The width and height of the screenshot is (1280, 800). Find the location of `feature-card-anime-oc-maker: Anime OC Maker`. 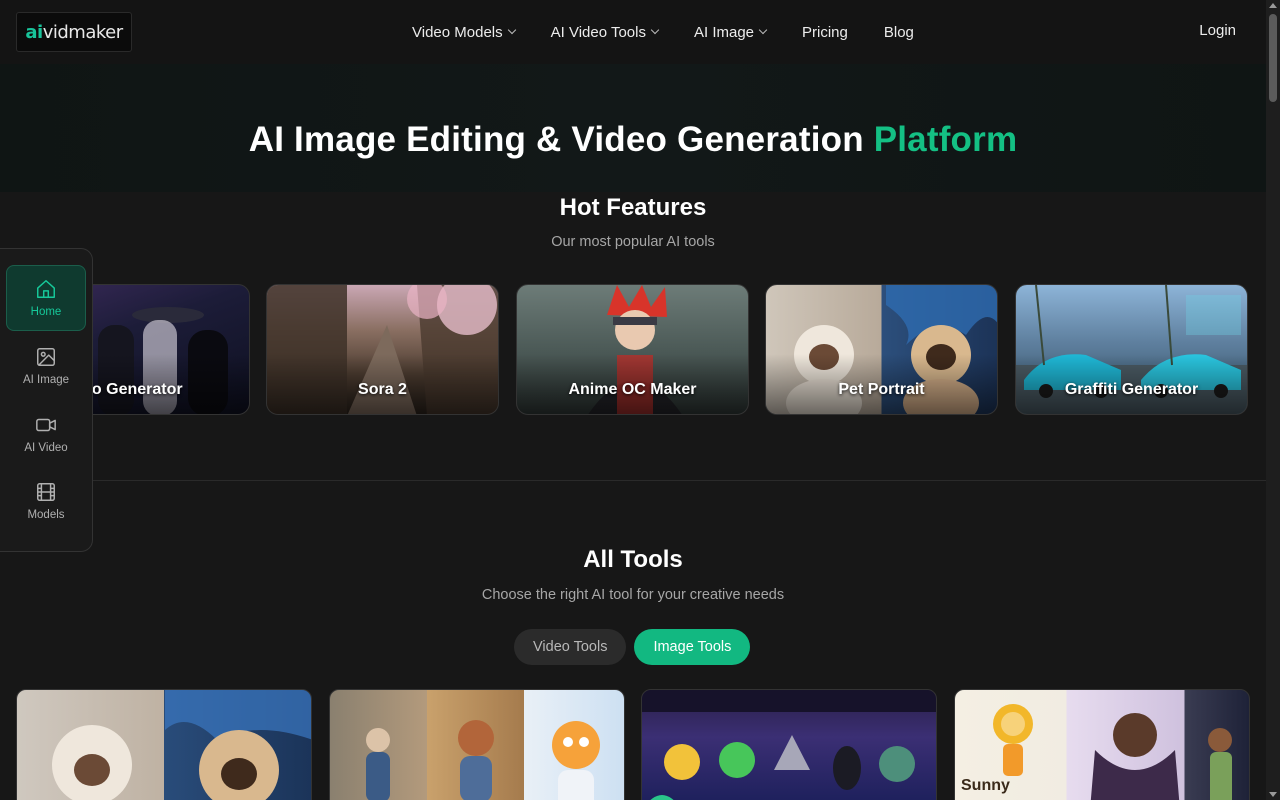

feature-card-anime-oc-maker: Anime OC Maker is located at coordinates (632, 349).